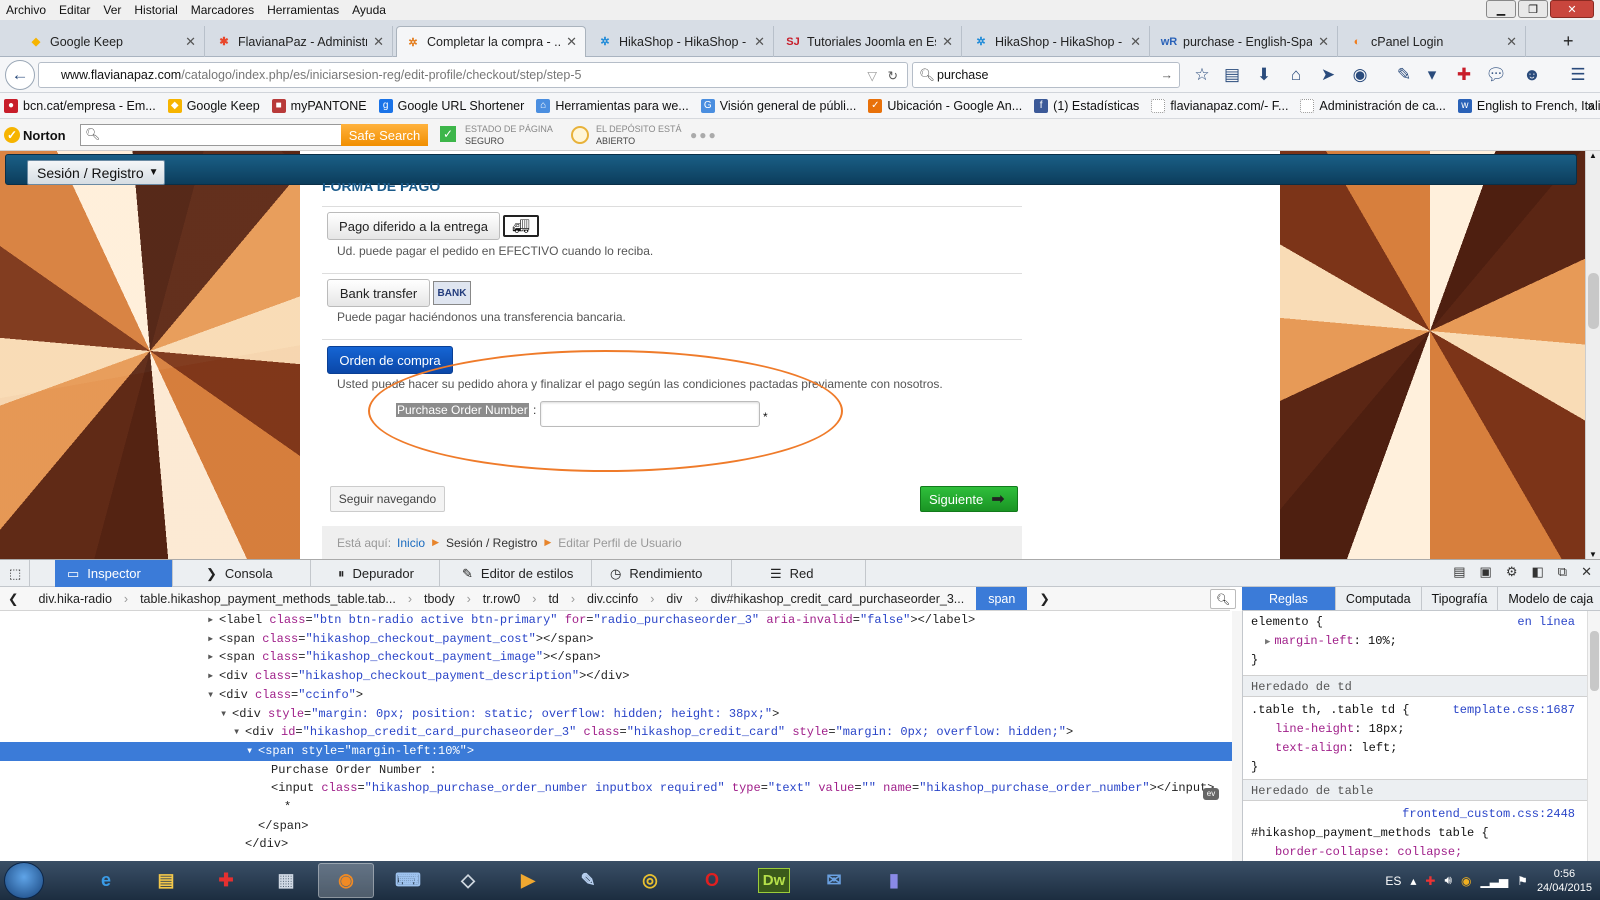 The image size is (1600, 900). Describe the element at coordinates (1237, 736) in the screenshot. I see `tree-scrollbar` at that location.